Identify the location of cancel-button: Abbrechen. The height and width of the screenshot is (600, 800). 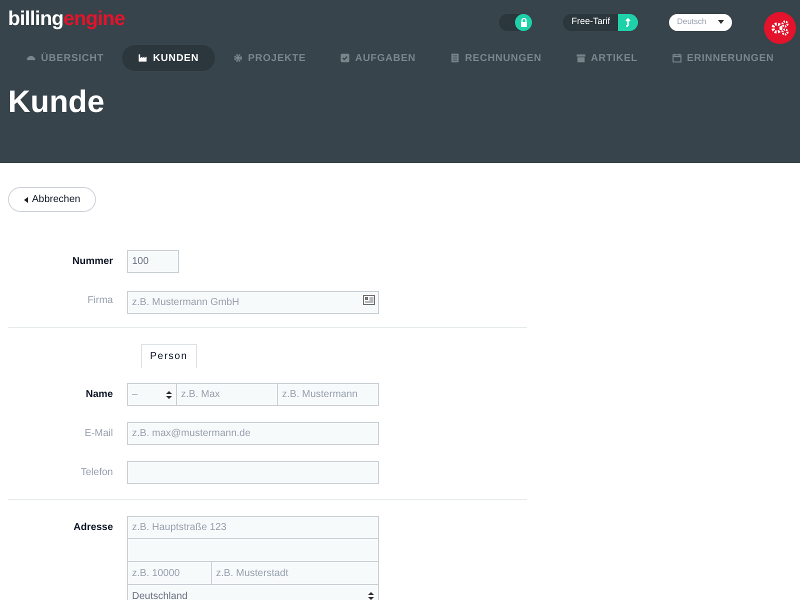
(52, 199).